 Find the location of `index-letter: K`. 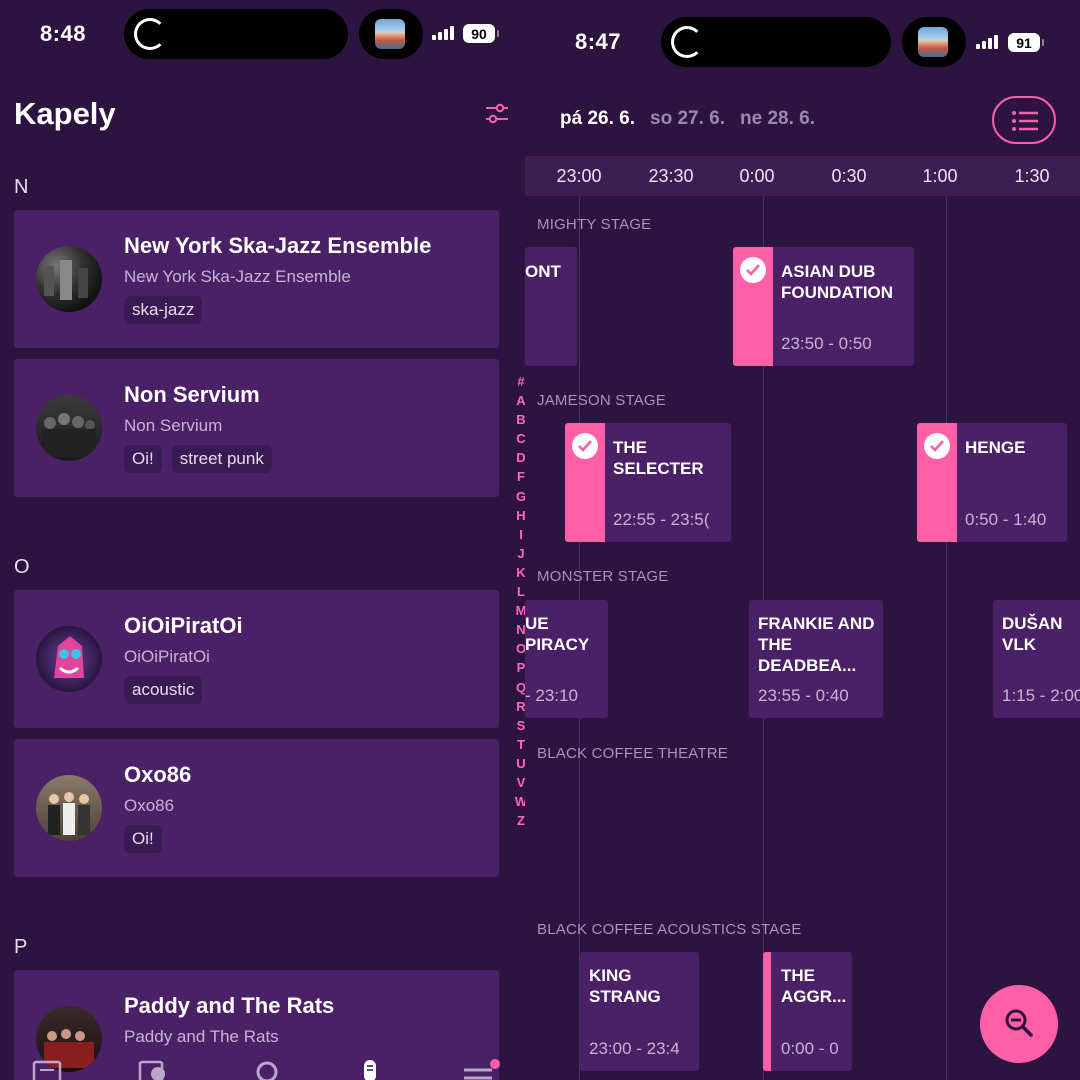

index-letter: K is located at coordinates (520, 572).